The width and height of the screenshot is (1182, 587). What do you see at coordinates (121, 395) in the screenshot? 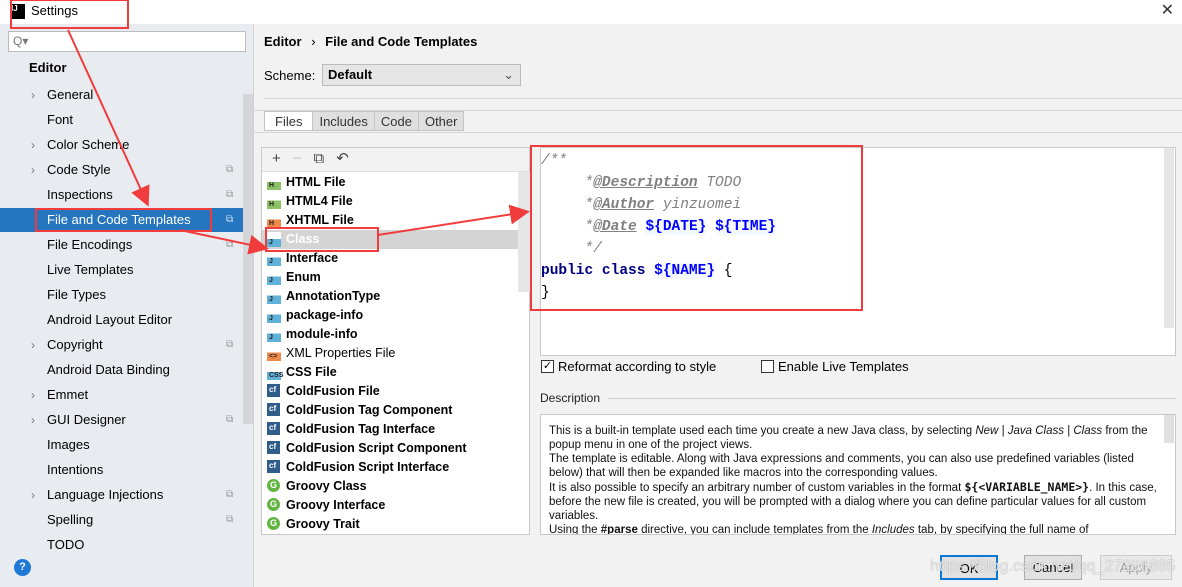
I see `sidebar-item-emmet: › Emmet` at bounding box center [121, 395].